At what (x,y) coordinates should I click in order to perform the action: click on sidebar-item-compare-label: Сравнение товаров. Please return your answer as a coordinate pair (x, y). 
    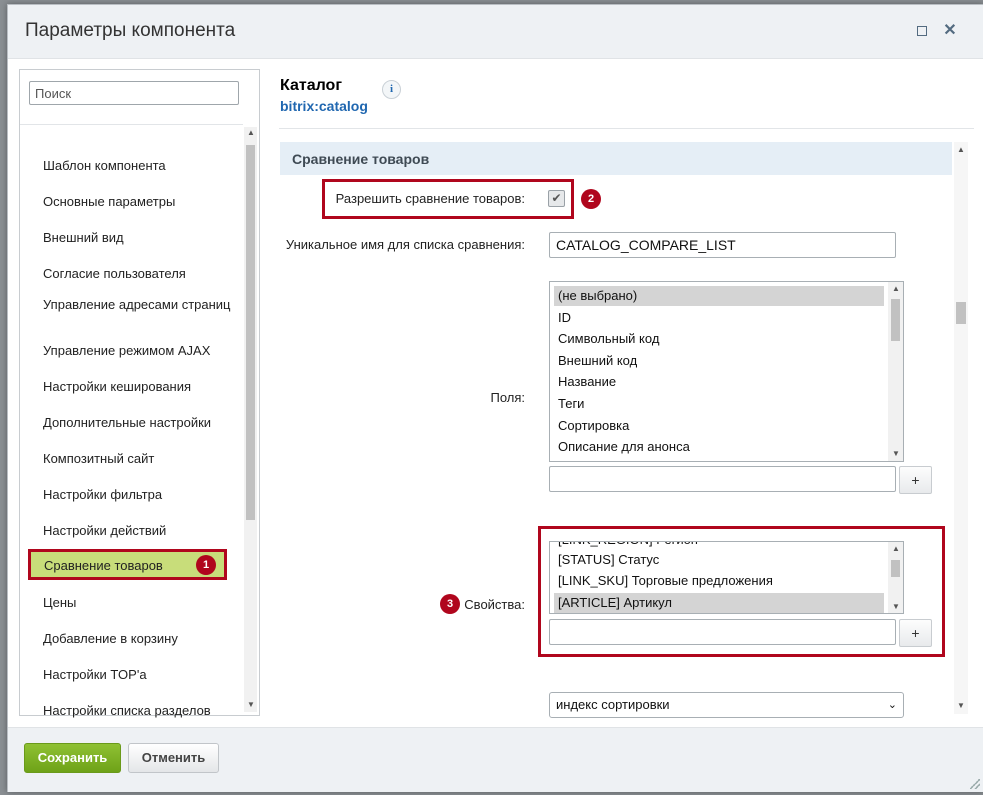
    Looking at the image, I should click on (103, 565).